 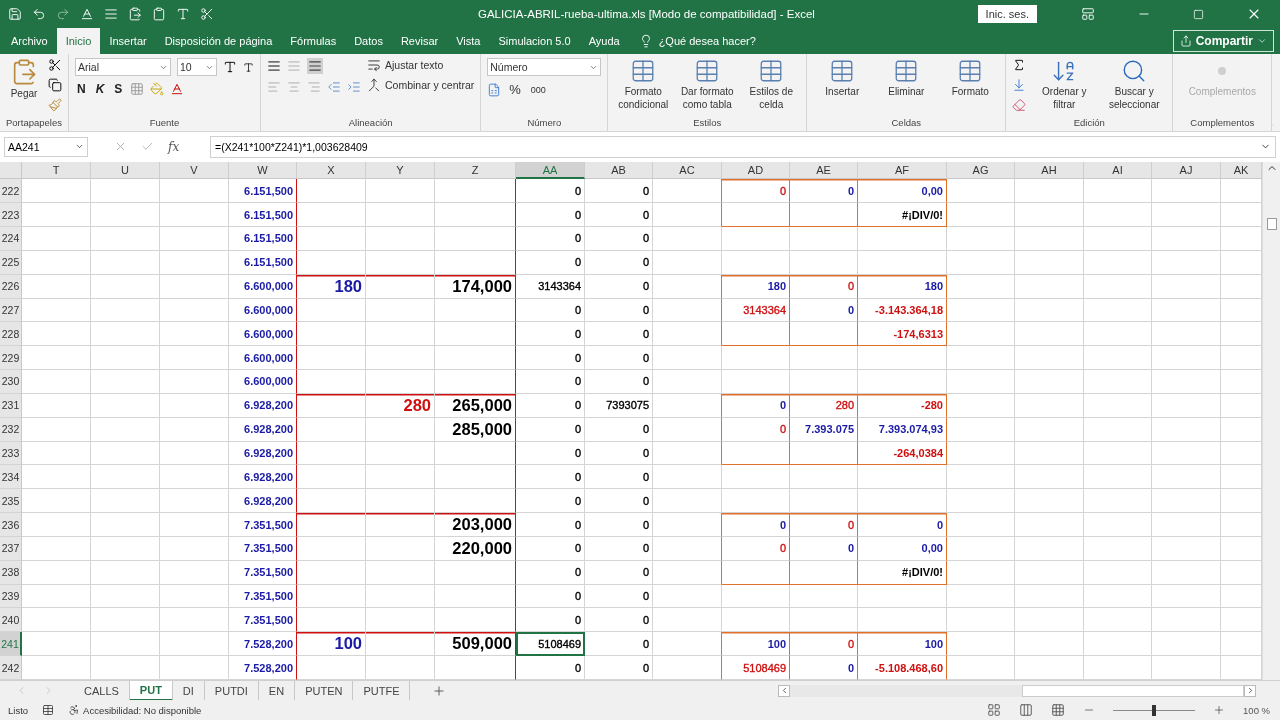 What do you see at coordinates (842, 78) in the screenshot?
I see `ribbon-button: Insertar` at bounding box center [842, 78].